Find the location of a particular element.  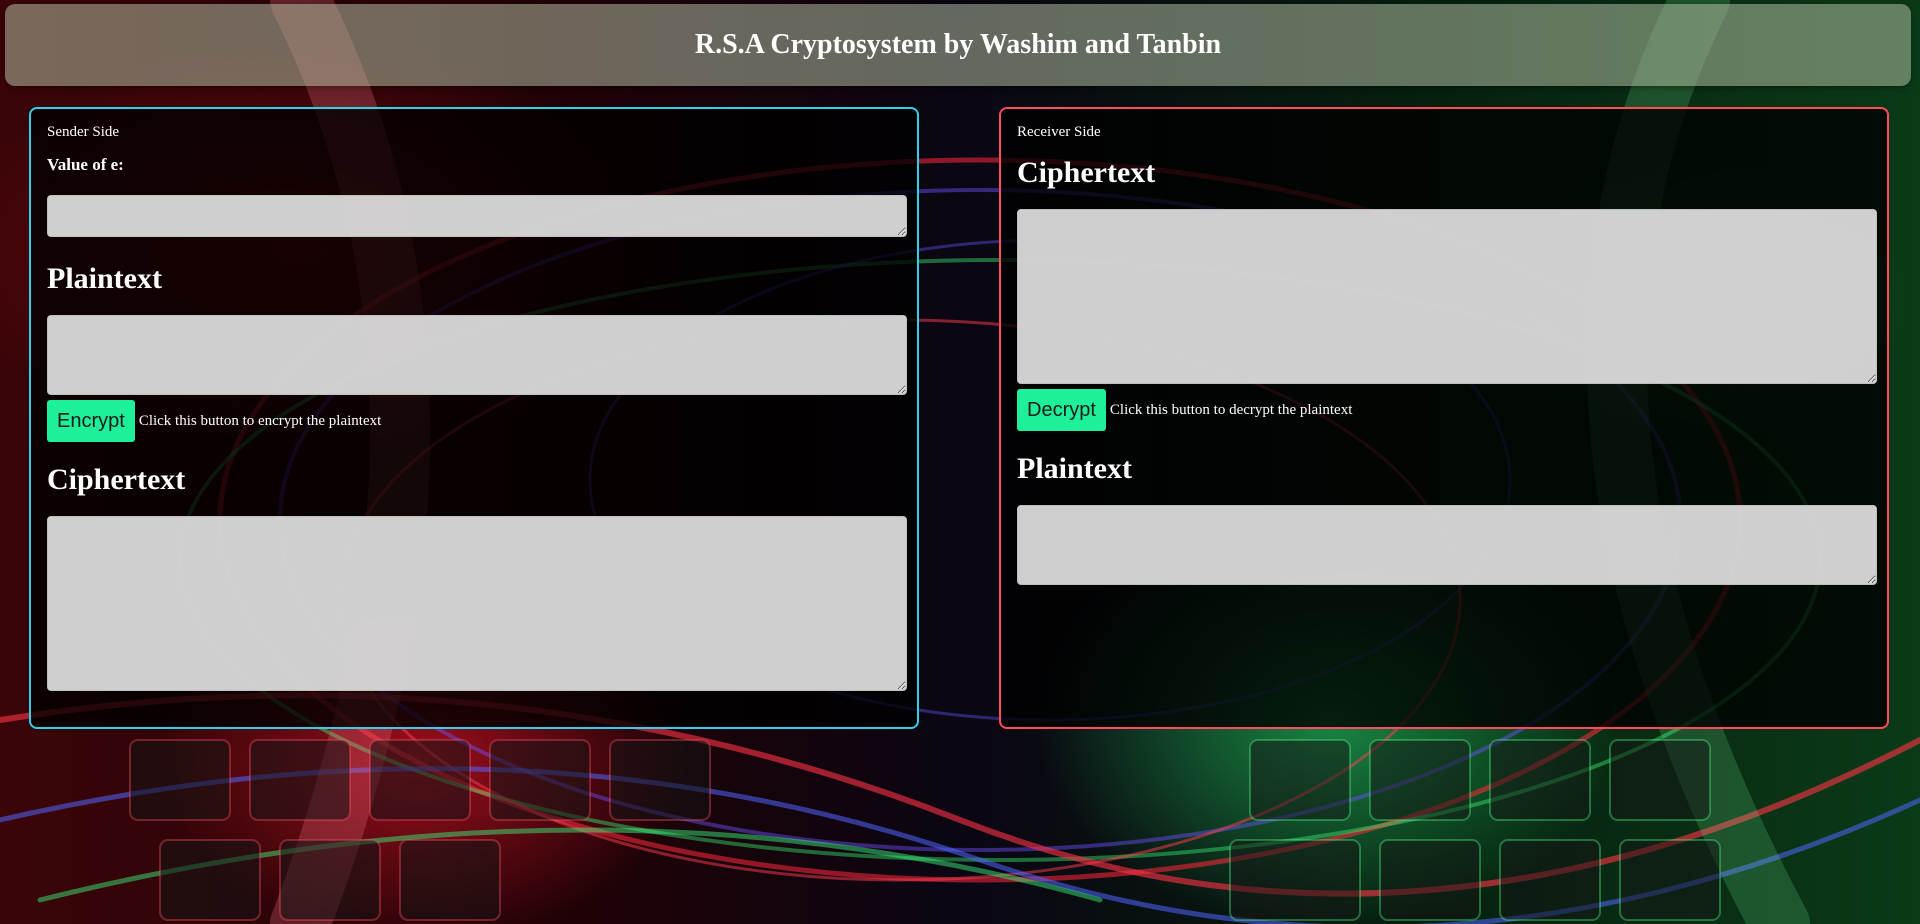

header-bar: R.S.A Cryptosystem by Washim and Tanbin is located at coordinates (958, 45).